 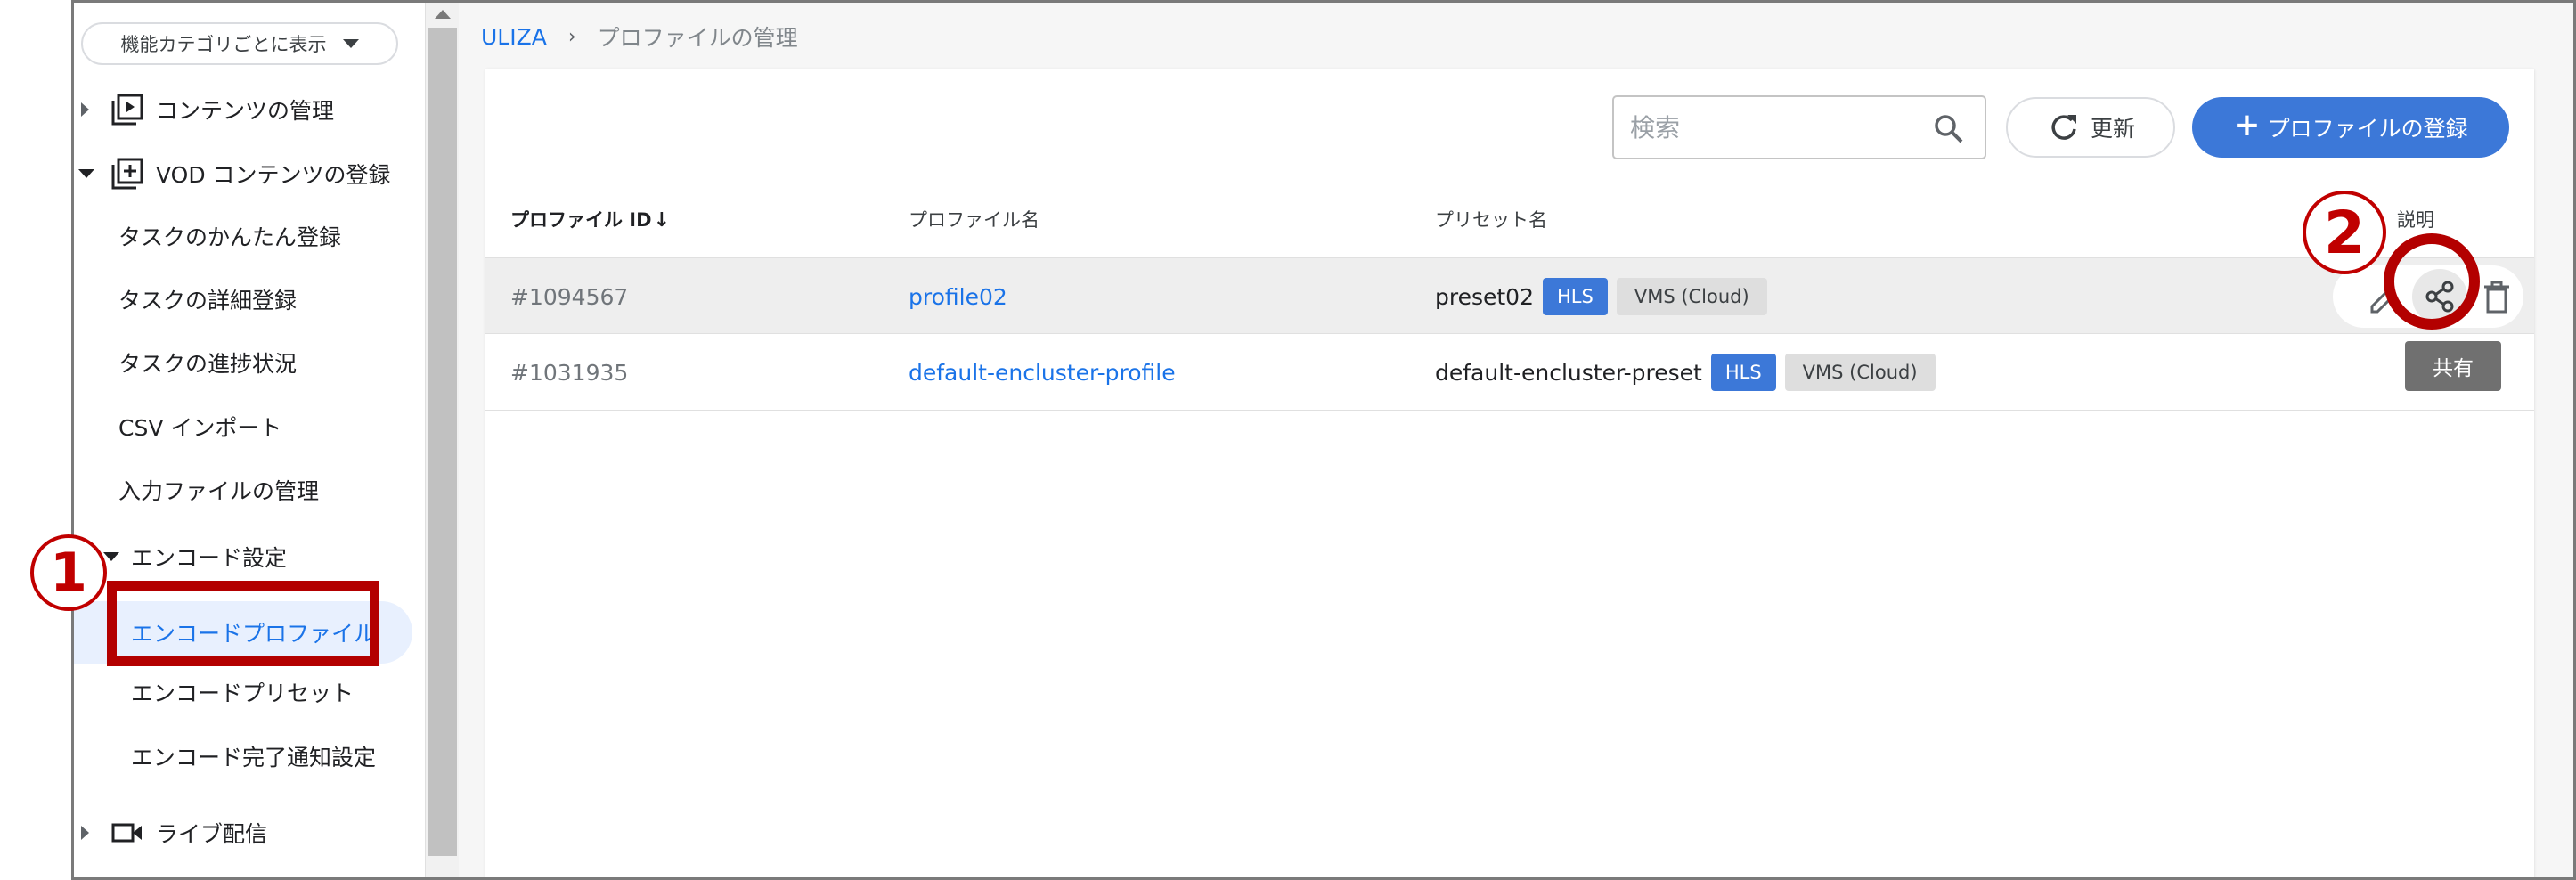 I want to click on sidebar-item-csv-import: CSV インポート, so click(x=248, y=426).